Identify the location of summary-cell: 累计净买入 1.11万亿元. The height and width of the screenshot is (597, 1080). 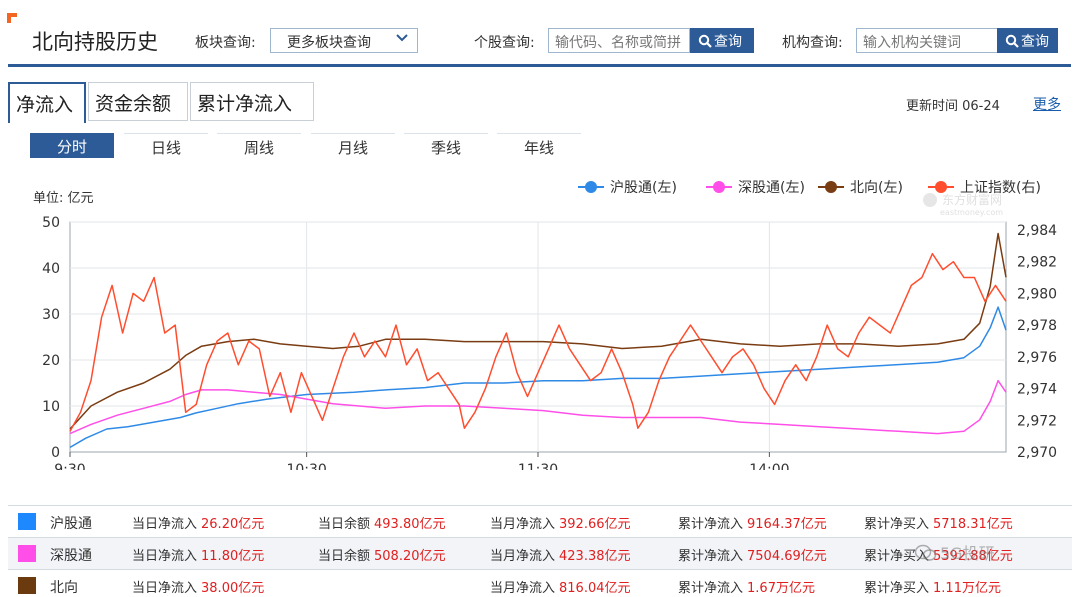
(932, 586).